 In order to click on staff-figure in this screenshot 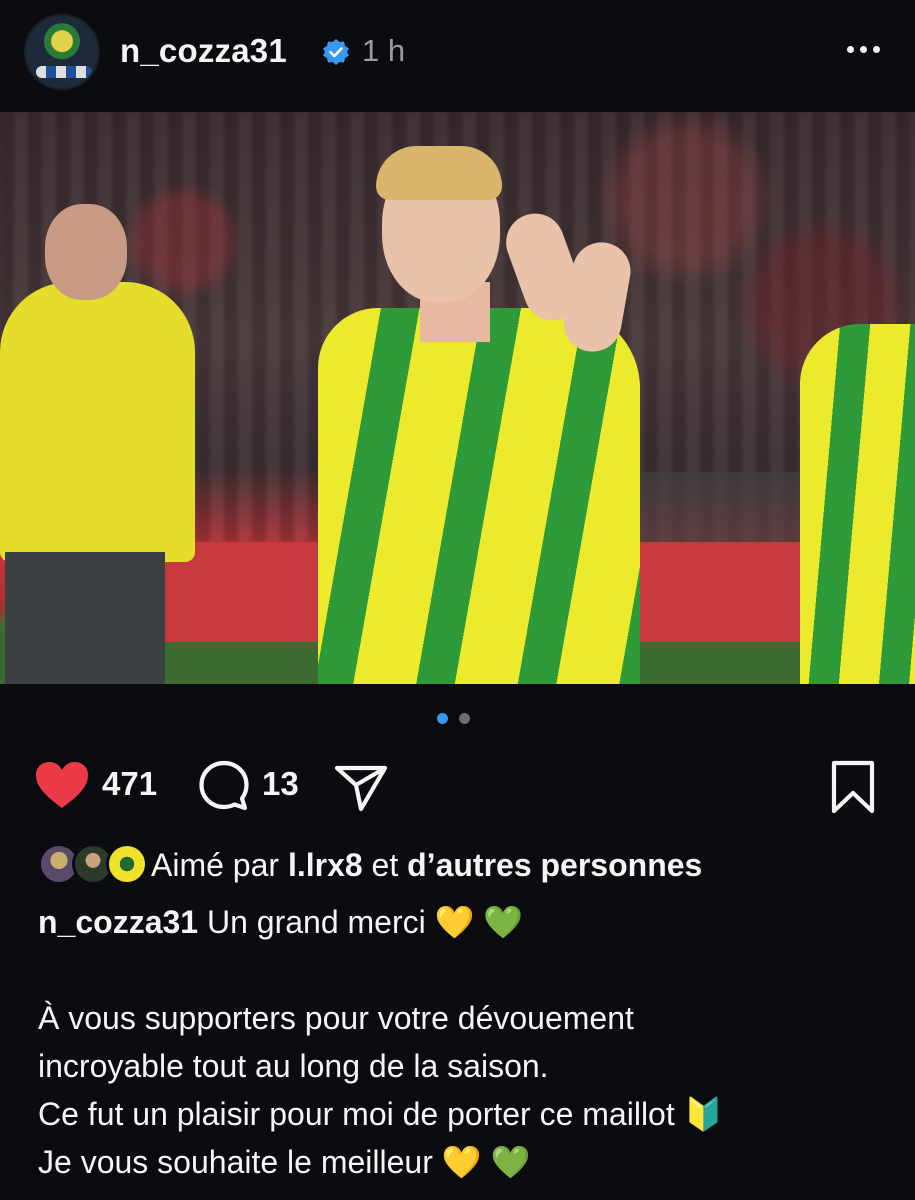, I will do `click(97, 422)`.